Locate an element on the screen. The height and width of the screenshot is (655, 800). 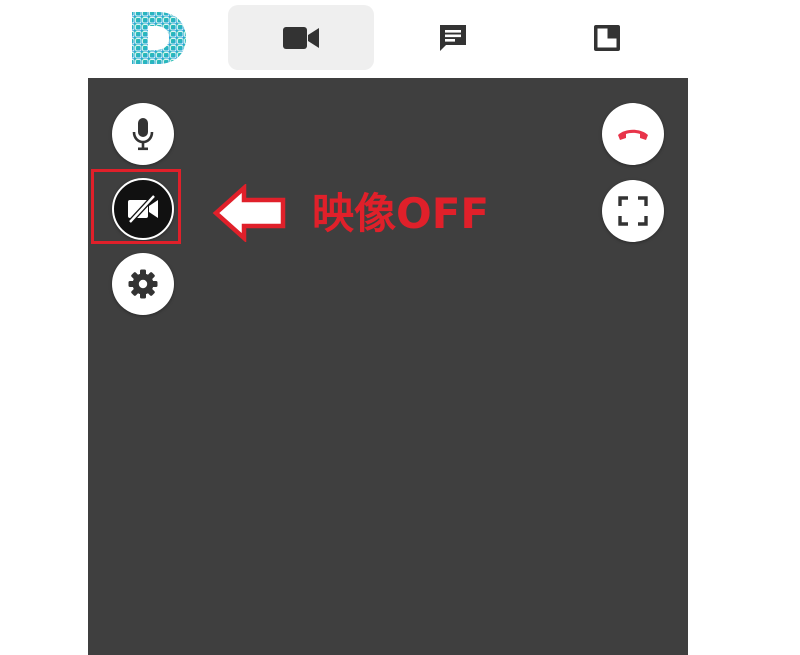
d-logo-icon is located at coordinates (159, 38).